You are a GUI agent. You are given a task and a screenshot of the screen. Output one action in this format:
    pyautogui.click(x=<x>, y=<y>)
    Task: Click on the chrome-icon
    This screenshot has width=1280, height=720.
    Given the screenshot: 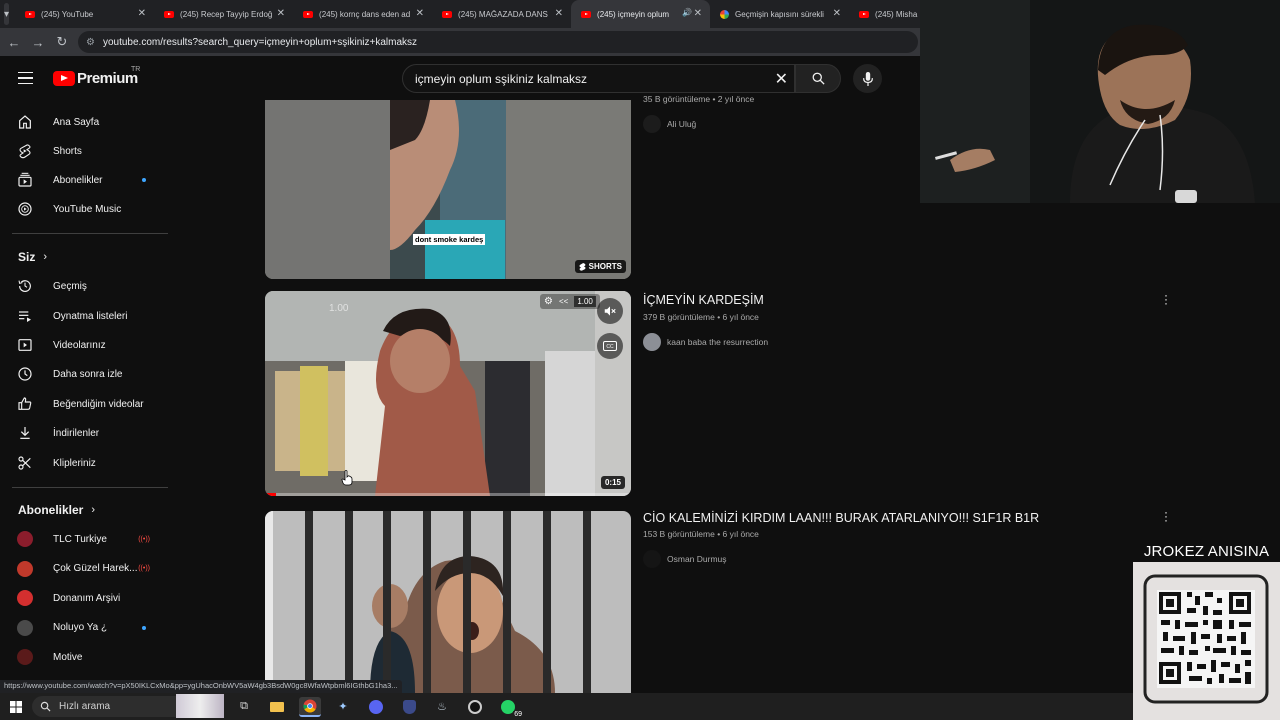 What is the action you would take?
    pyautogui.click(x=310, y=706)
    